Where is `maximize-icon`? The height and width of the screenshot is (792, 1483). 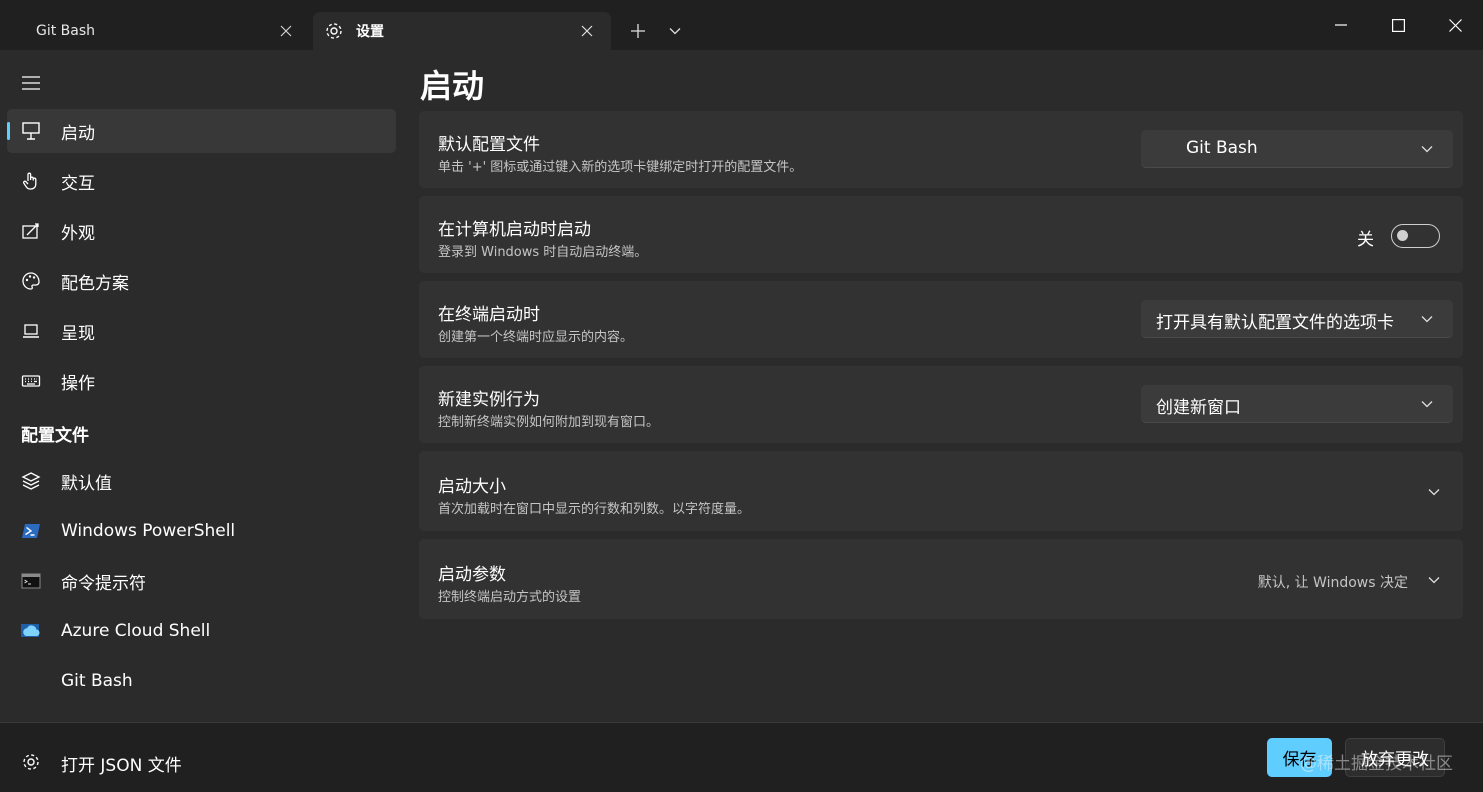
maximize-icon is located at coordinates (1398, 25).